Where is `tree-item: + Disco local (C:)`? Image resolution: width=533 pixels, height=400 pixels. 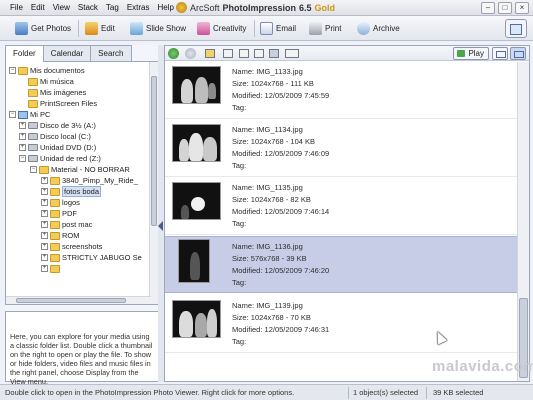
tree-item: + Disco local (C:) is located at coordinates (55, 136).